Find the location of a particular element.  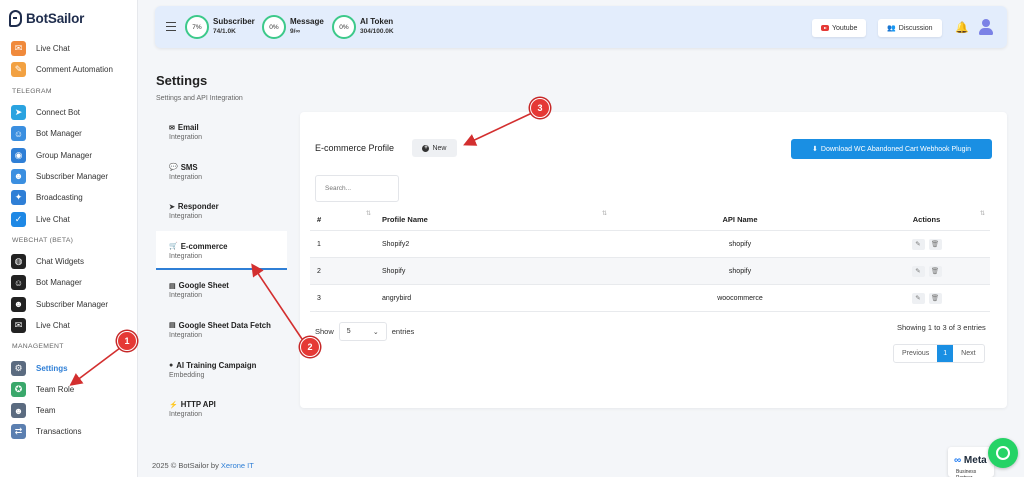

annotation-marker-3: 3 is located at coordinates (540, 108).